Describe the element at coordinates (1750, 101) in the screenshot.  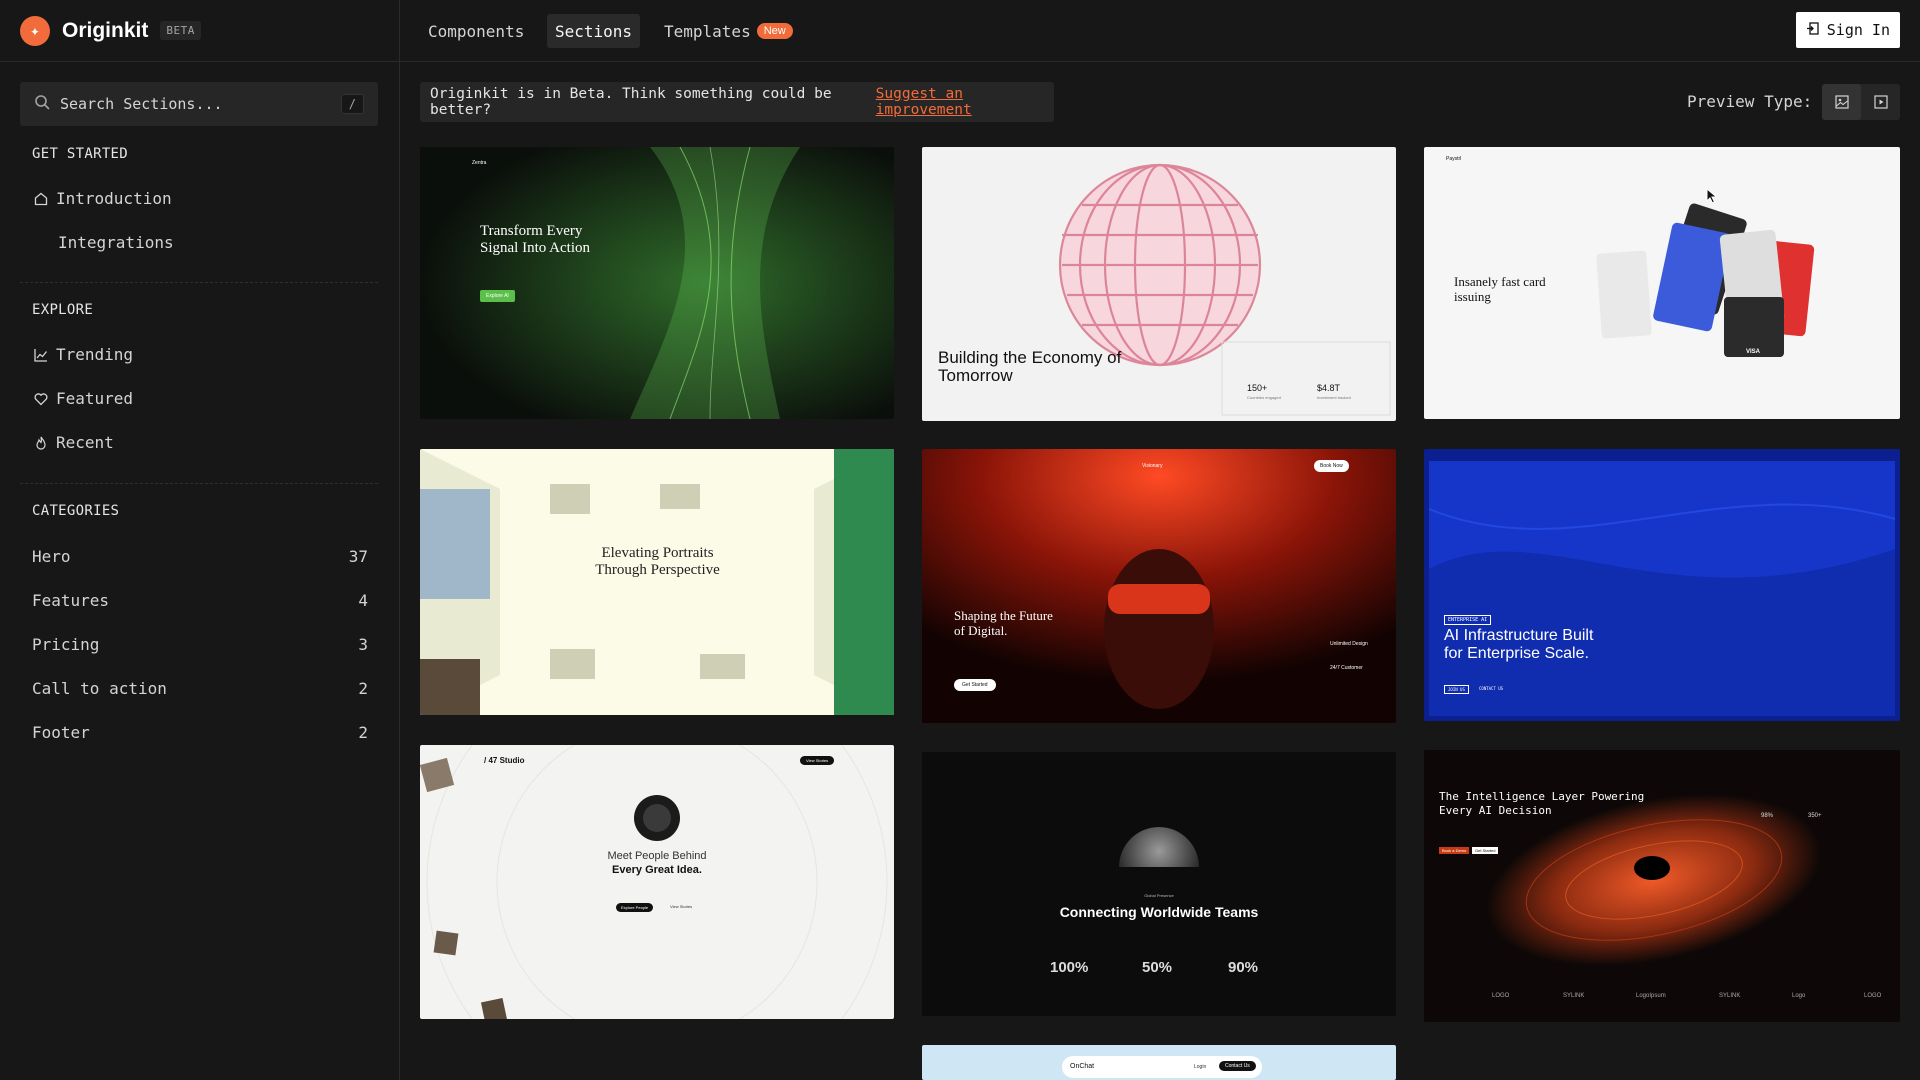
I see `preview-type-label: Preview Type:` at that location.